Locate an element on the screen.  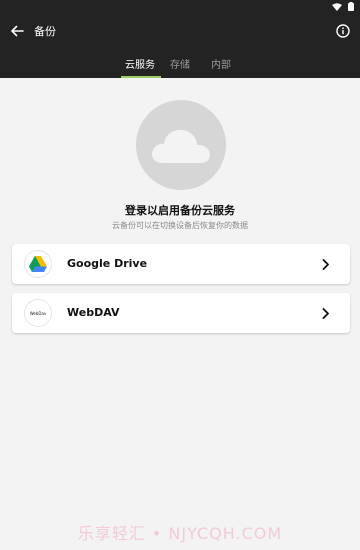
tab-internal: 内部 is located at coordinates (221, 63).